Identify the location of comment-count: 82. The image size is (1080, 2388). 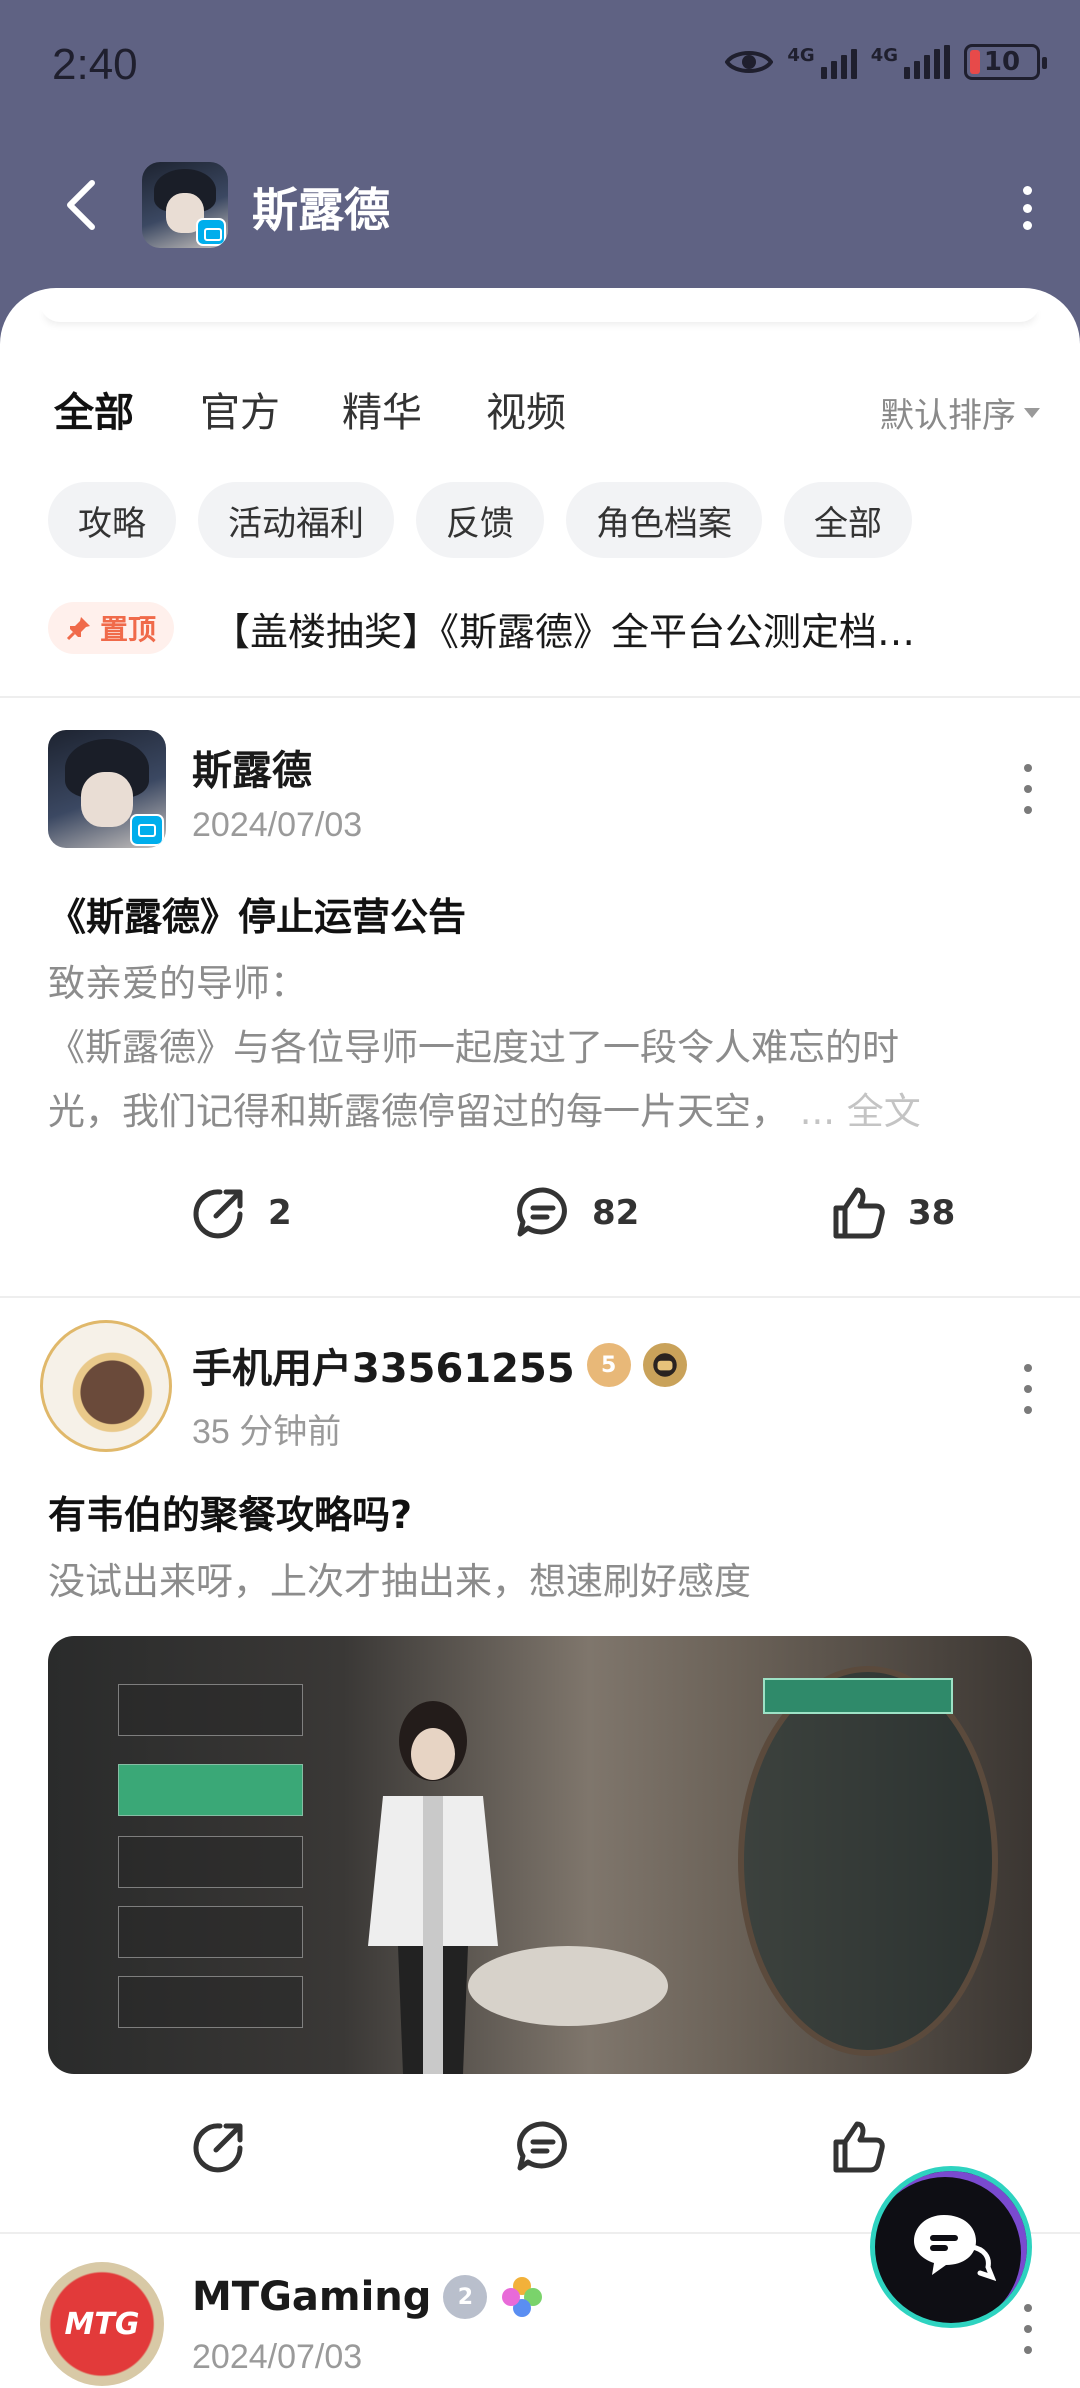
(616, 1213).